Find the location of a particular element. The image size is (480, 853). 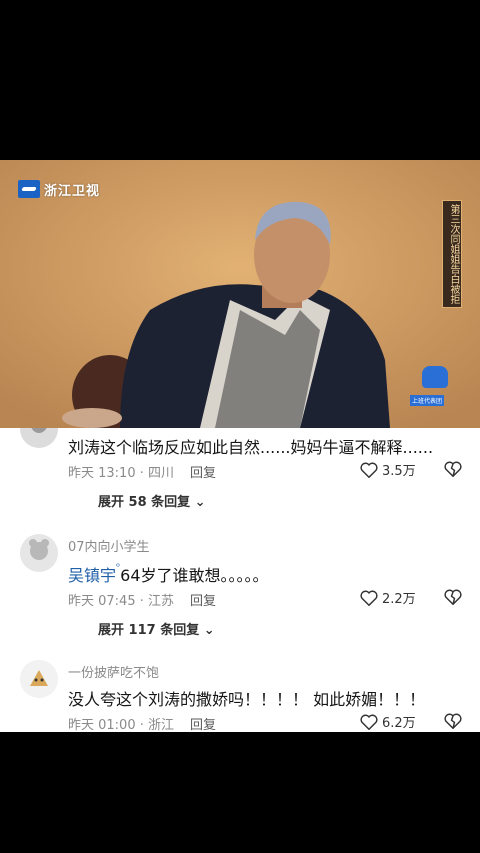

comment-text: 没人夸这个刘涛的撒娇吗！！！！ 如此娇媚！！！ is located at coordinates (247, 699).